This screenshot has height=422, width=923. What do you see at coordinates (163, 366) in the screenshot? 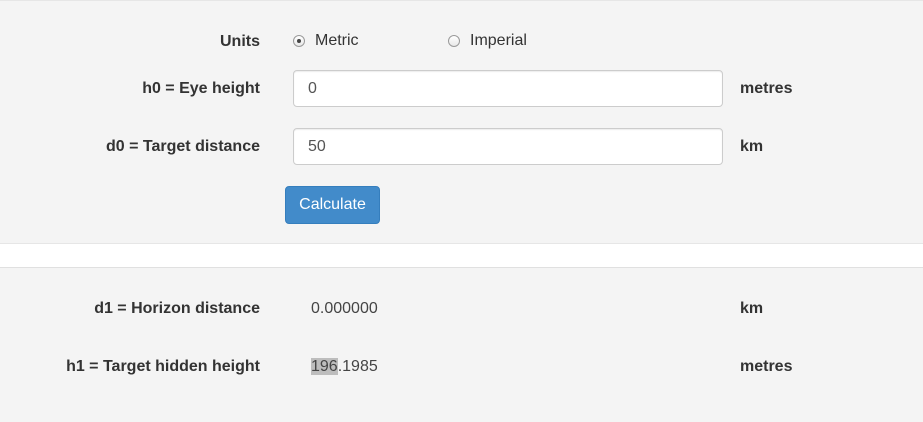
I see `hidden-height-label: h1 = Target hidden height` at bounding box center [163, 366].